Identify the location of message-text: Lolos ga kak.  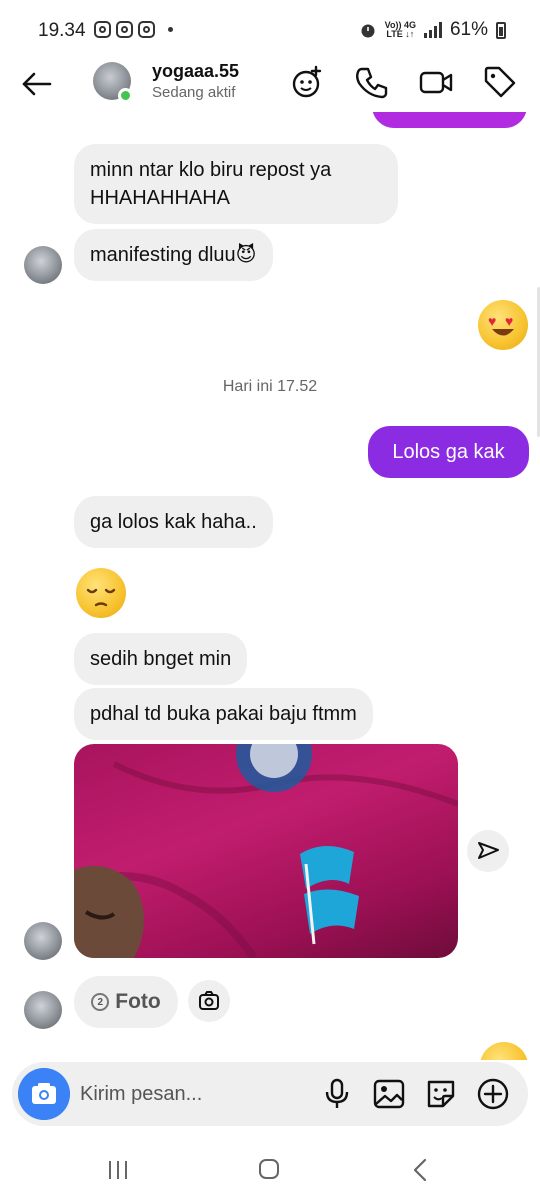
(448, 452).